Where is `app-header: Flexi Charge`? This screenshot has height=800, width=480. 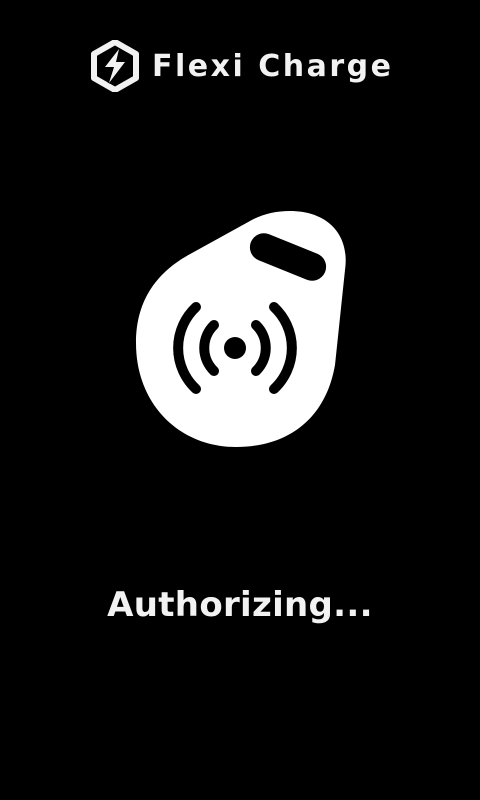 app-header: Flexi Charge is located at coordinates (240, 67).